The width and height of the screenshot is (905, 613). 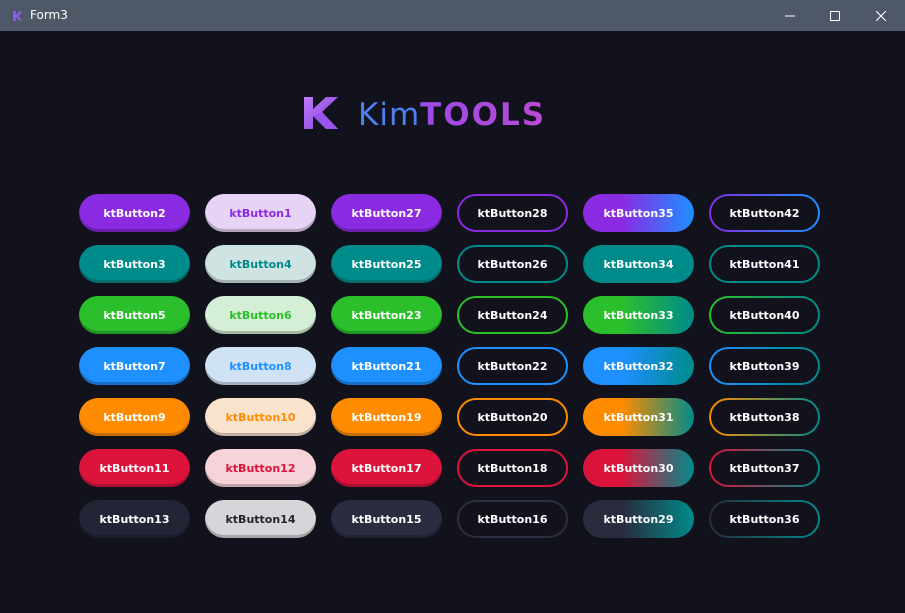 What do you see at coordinates (260, 264) in the screenshot?
I see `kt-button: ktButton4` at bounding box center [260, 264].